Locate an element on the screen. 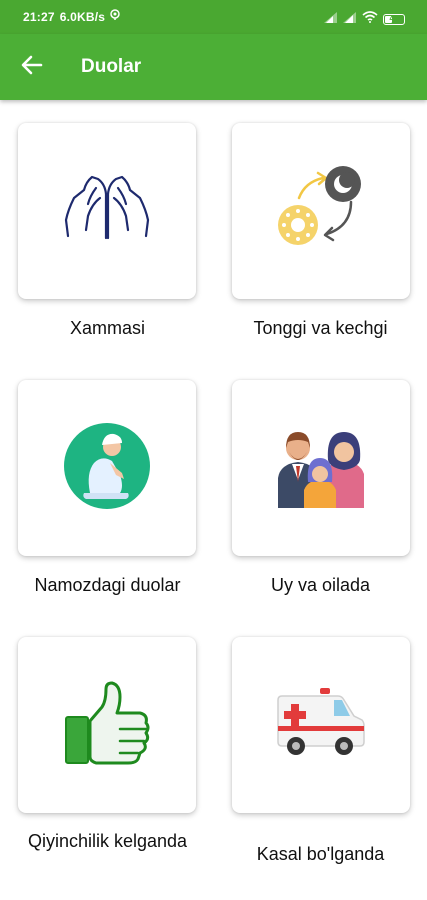  category-card-namozdagi-duolar is located at coordinates (107, 468).